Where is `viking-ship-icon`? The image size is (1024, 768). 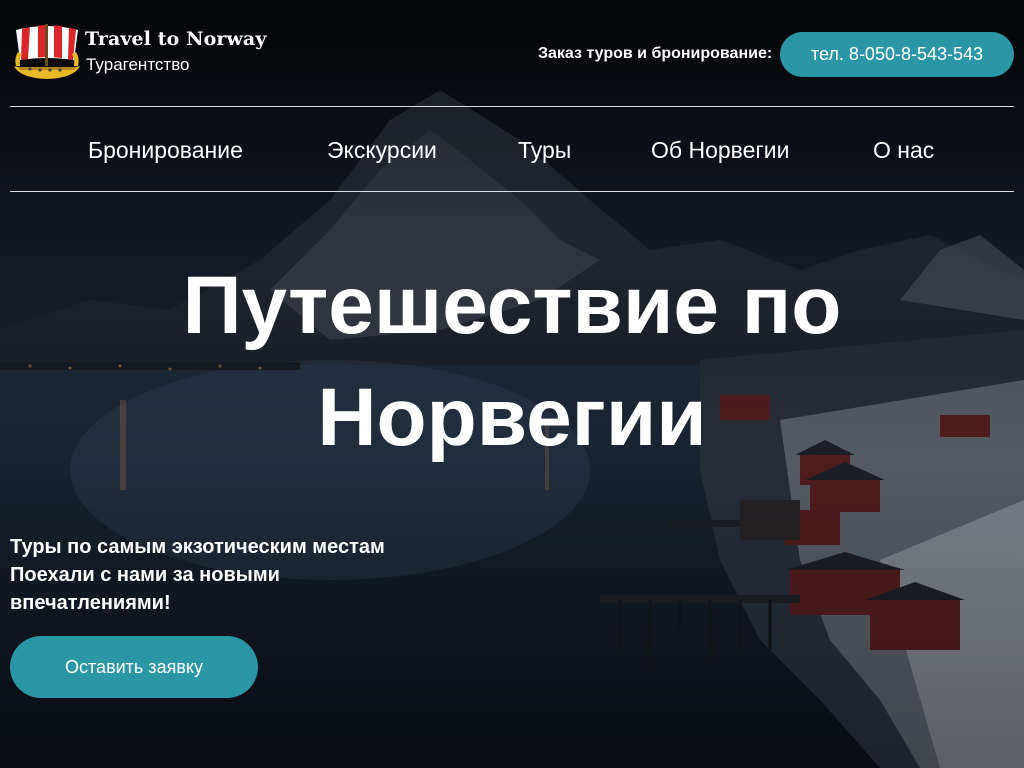 viking-ship-icon is located at coordinates (47, 53).